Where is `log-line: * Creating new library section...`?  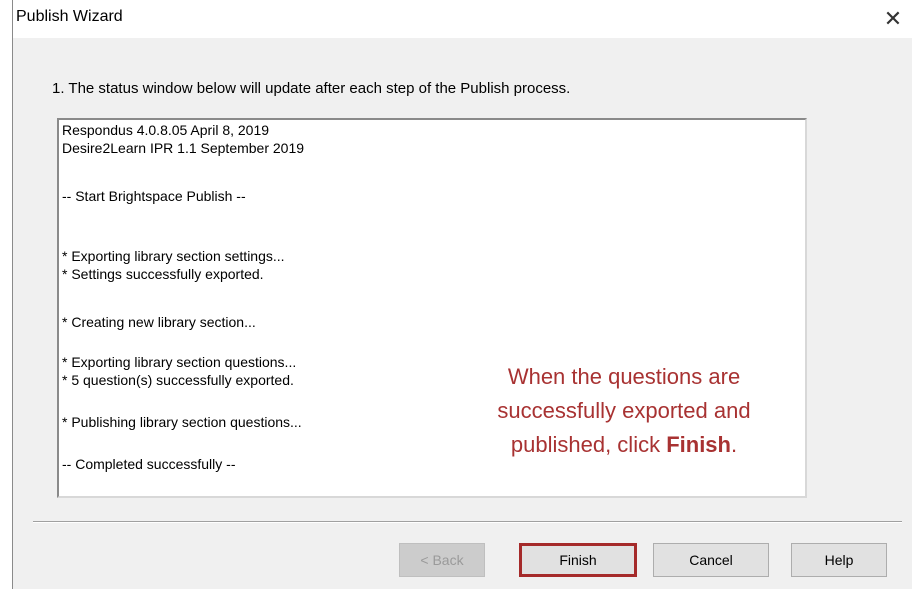 log-line: * Creating new library section... is located at coordinates (159, 322).